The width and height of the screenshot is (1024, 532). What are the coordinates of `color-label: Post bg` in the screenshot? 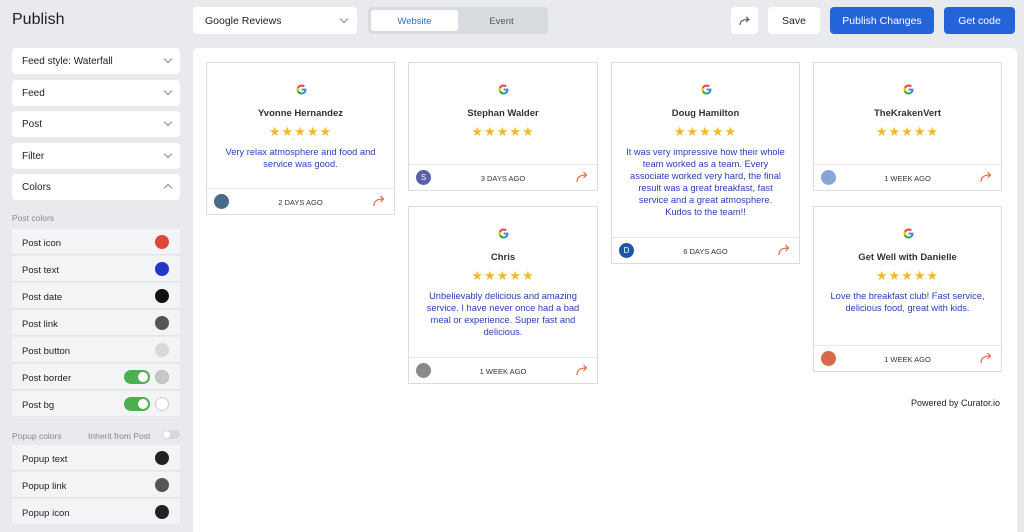 It's located at (38, 405).